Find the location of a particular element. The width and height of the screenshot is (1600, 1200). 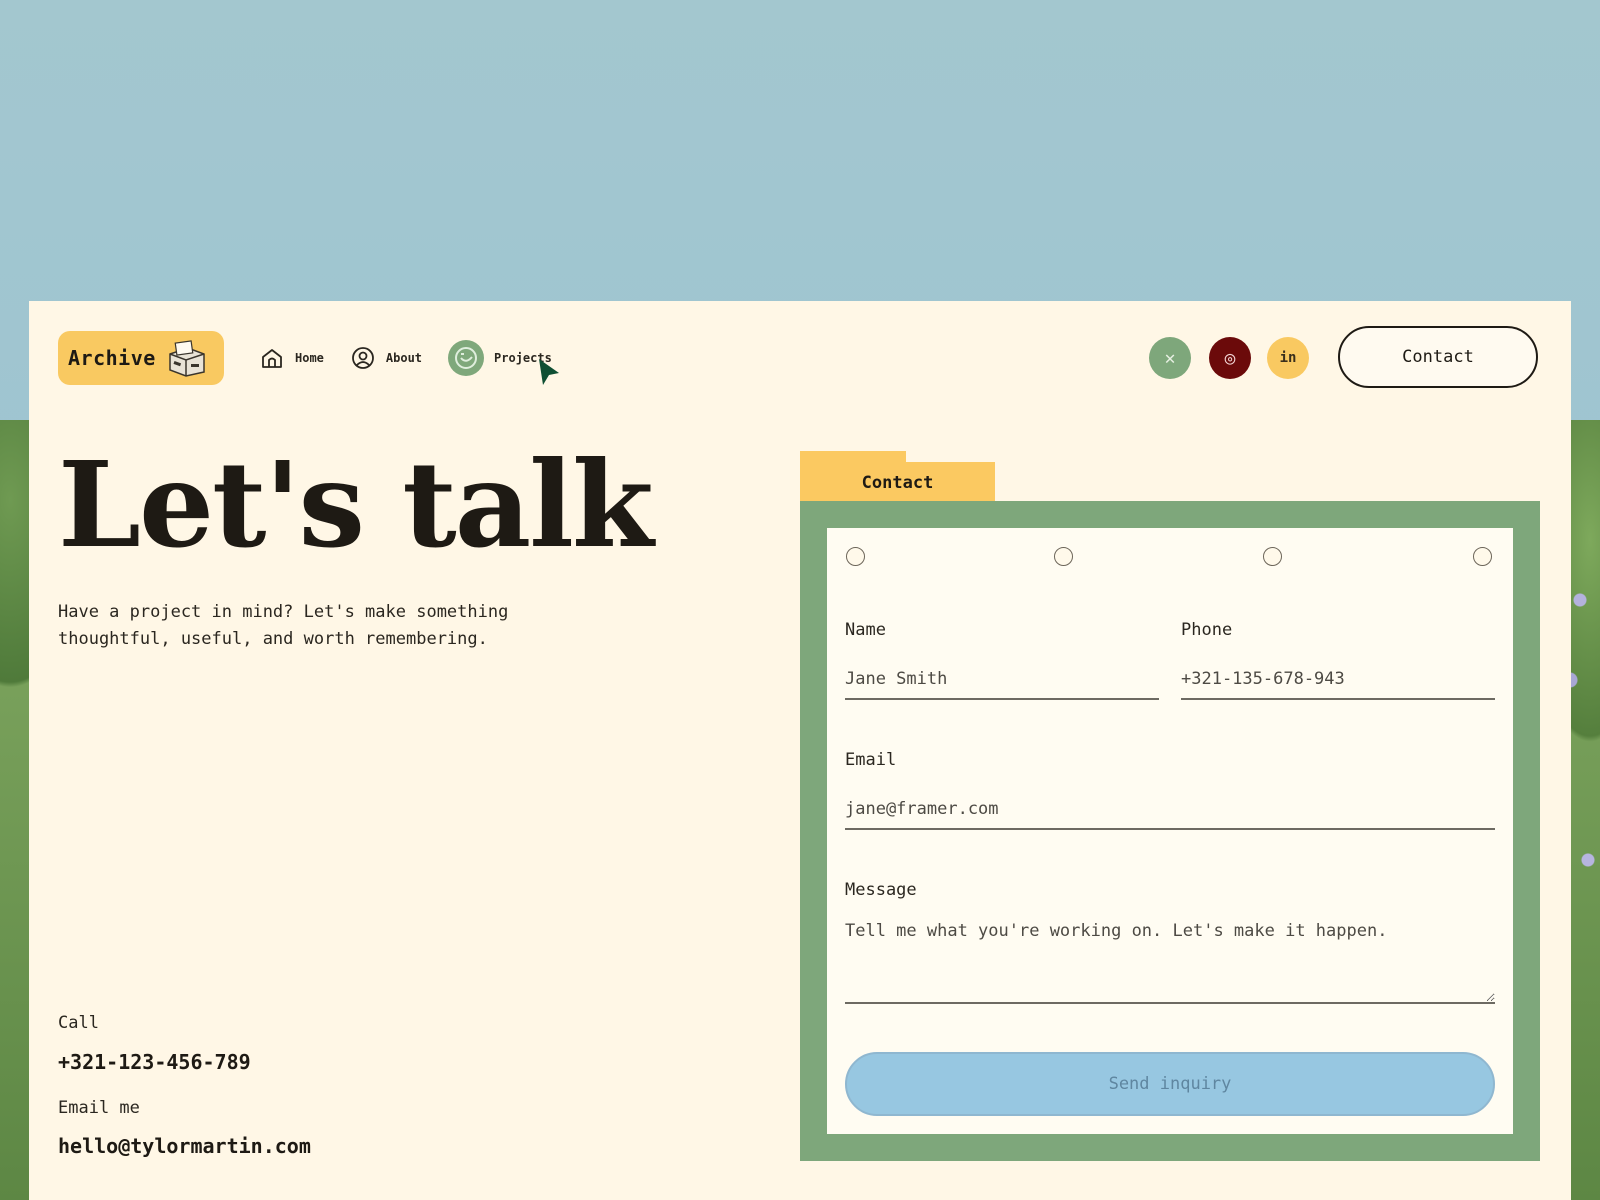

file-cabinet-icon is located at coordinates (187, 358).